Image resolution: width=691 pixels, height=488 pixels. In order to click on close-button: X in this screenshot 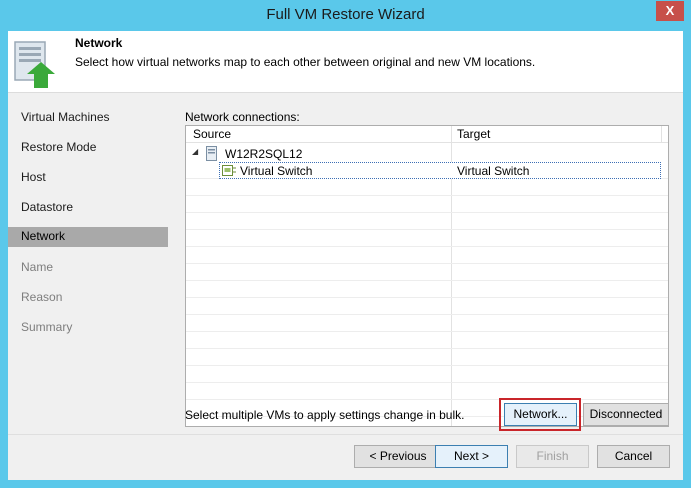, I will do `click(670, 11)`.